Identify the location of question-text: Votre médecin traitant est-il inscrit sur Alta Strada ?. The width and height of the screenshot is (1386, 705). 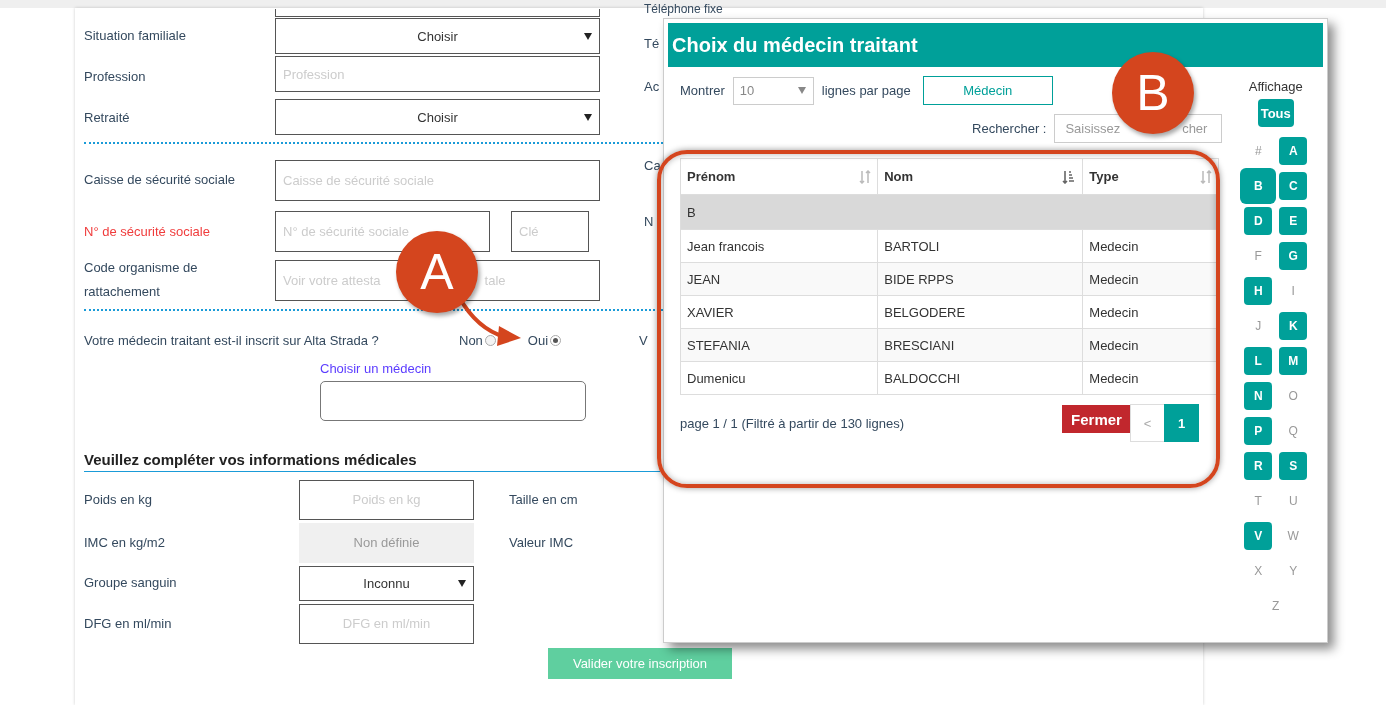
(232, 340).